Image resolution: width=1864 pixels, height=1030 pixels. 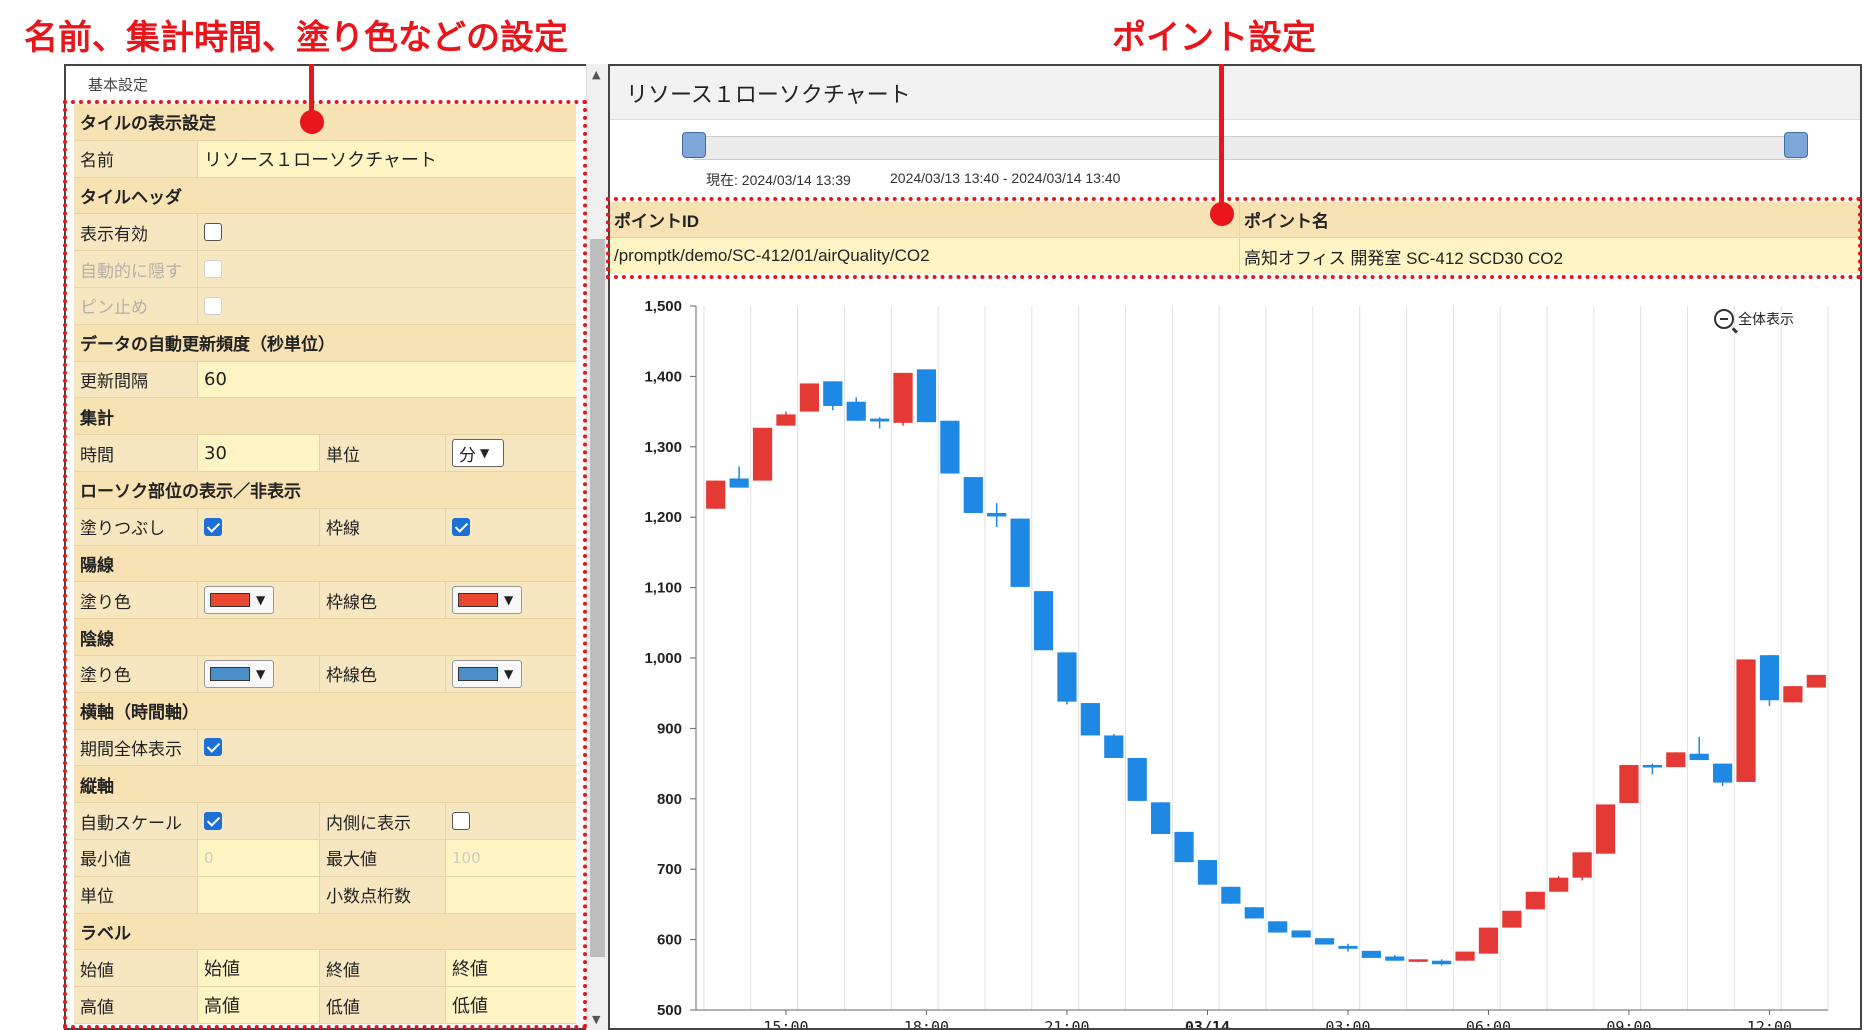 I want to click on decimals-input, so click(x=511, y=894).